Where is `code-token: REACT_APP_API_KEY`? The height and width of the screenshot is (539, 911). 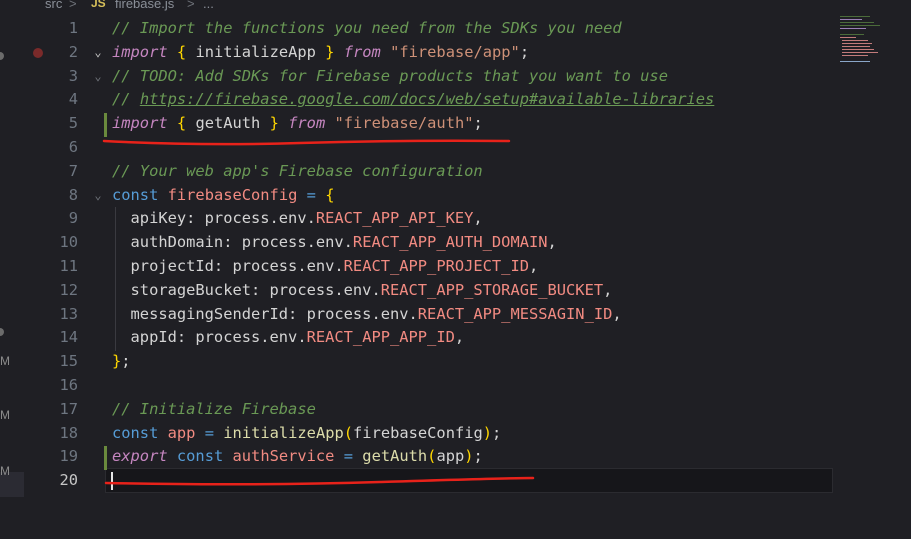
code-token: REACT_APP_API_KEY is located at coordinates (394, 218).